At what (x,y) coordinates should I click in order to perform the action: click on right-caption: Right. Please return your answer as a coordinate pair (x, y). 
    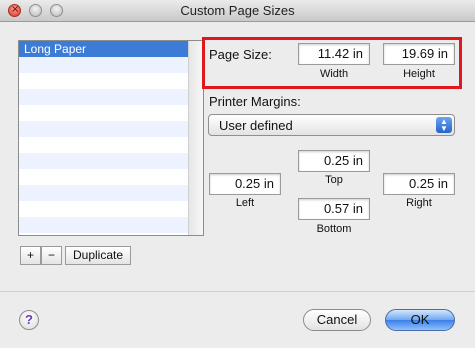
    Looking at the image, I should click on (419, 203).